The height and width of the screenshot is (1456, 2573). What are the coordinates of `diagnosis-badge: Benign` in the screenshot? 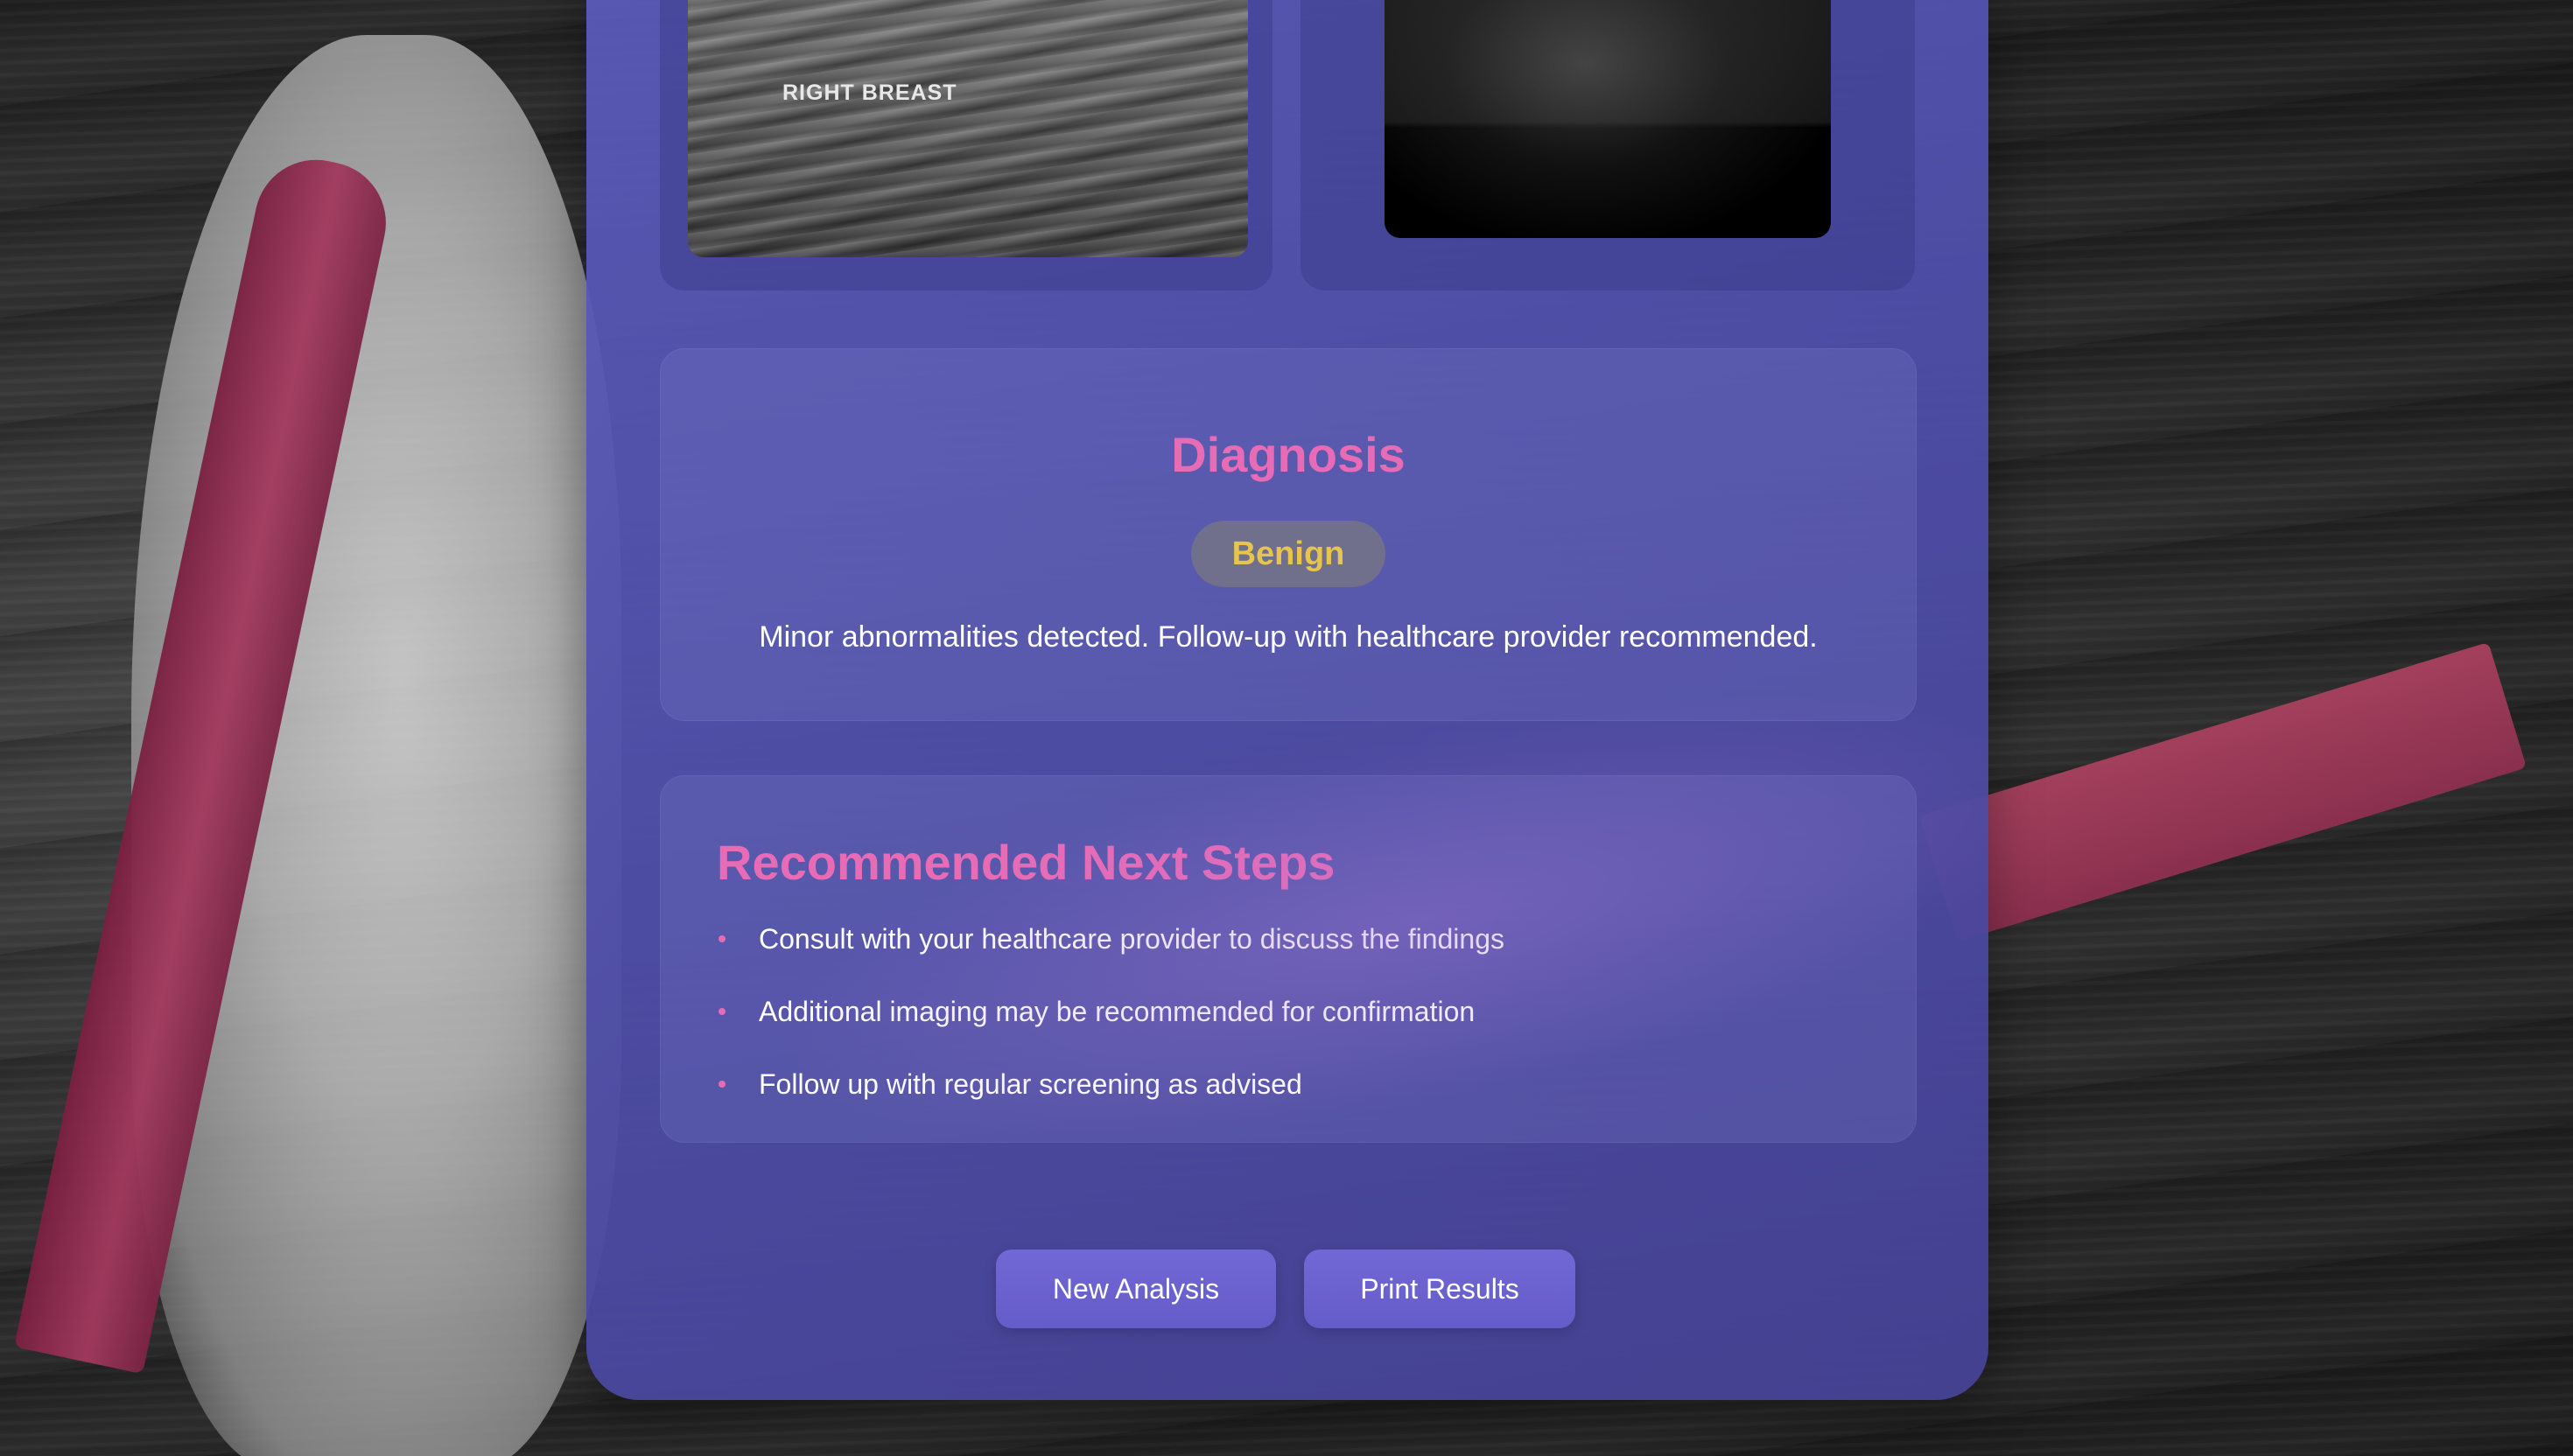 It's located at (1288, 554).